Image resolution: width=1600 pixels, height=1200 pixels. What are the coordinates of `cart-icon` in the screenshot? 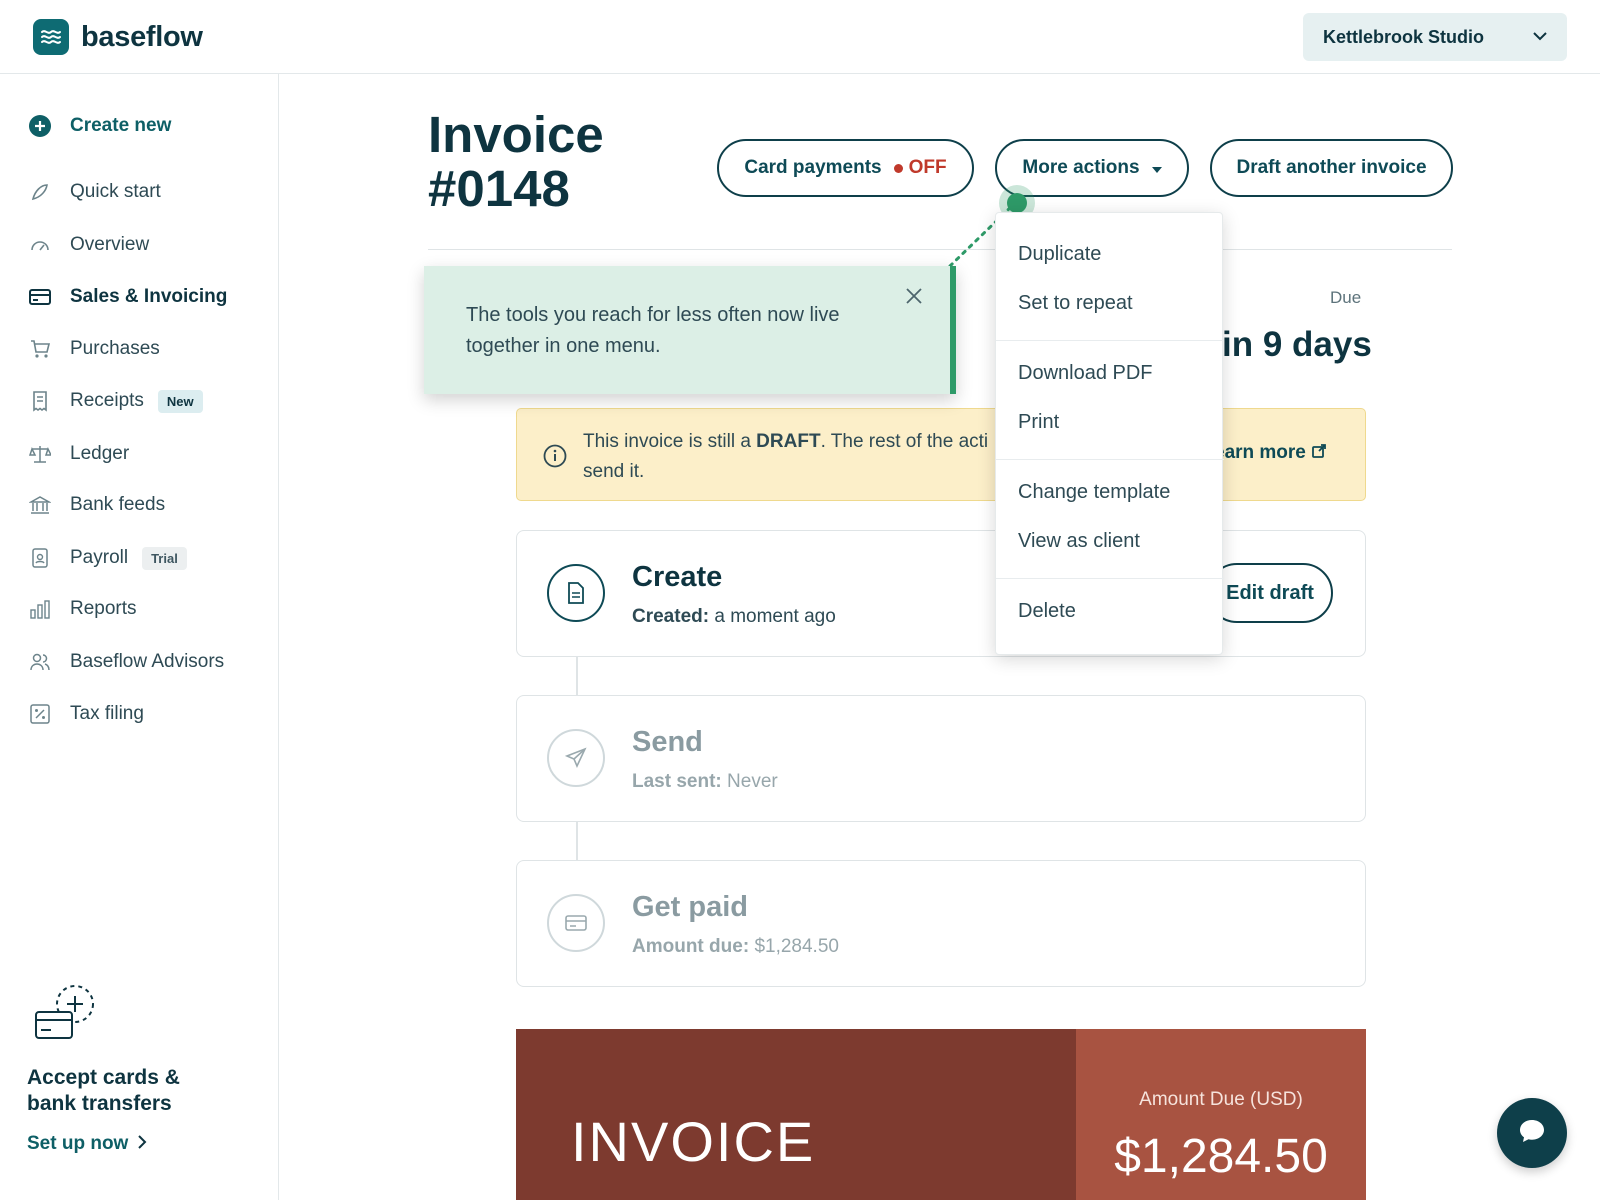 It's located at (40, 349).